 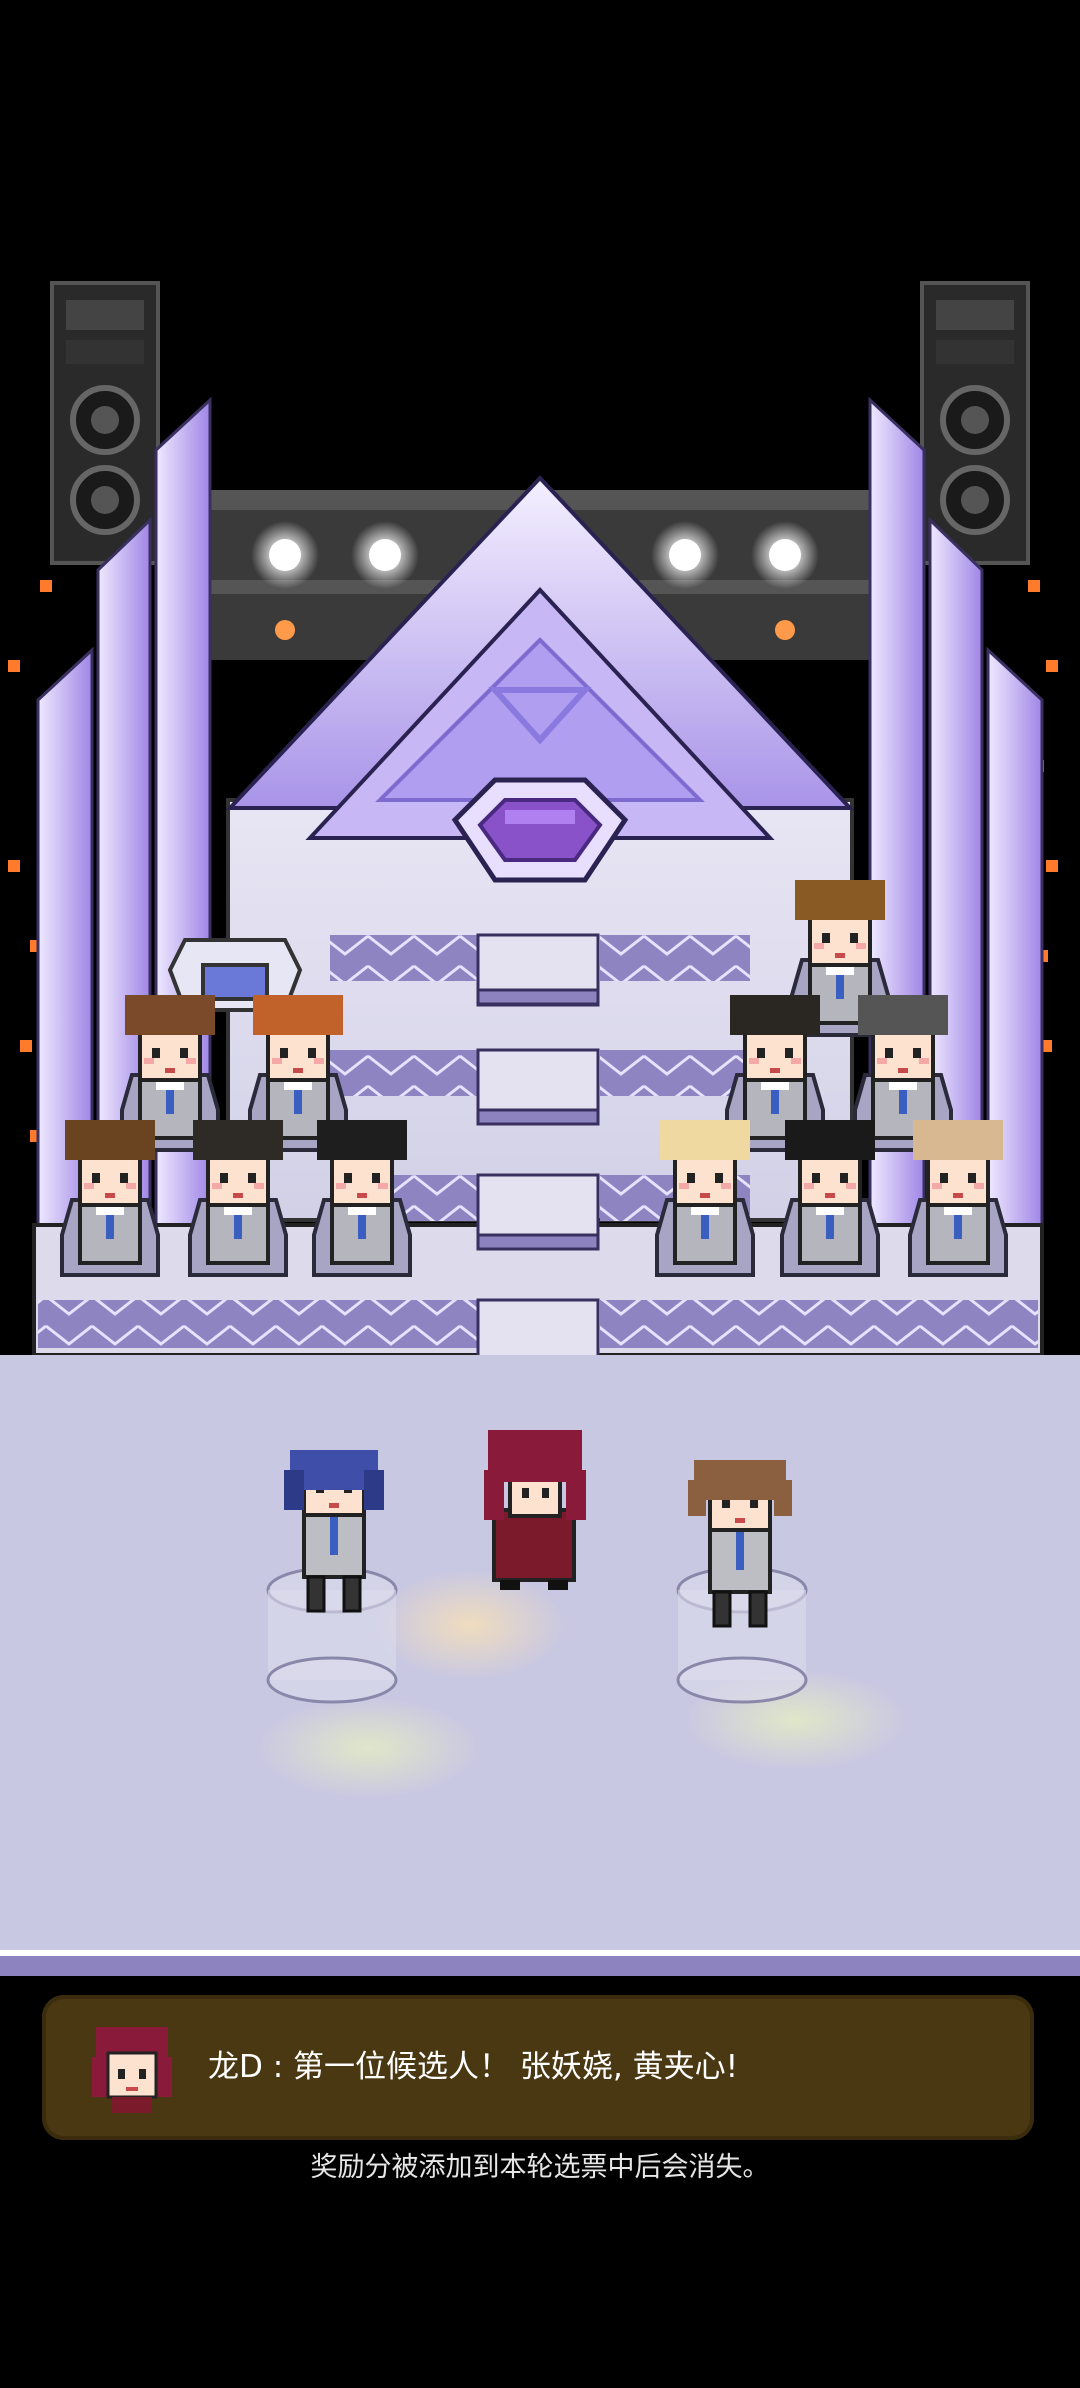 I want to click on dialog-text: 龙D : 第一位候选人！ 张妖娆, 黄夹心!, so click(x=473, y=2067).